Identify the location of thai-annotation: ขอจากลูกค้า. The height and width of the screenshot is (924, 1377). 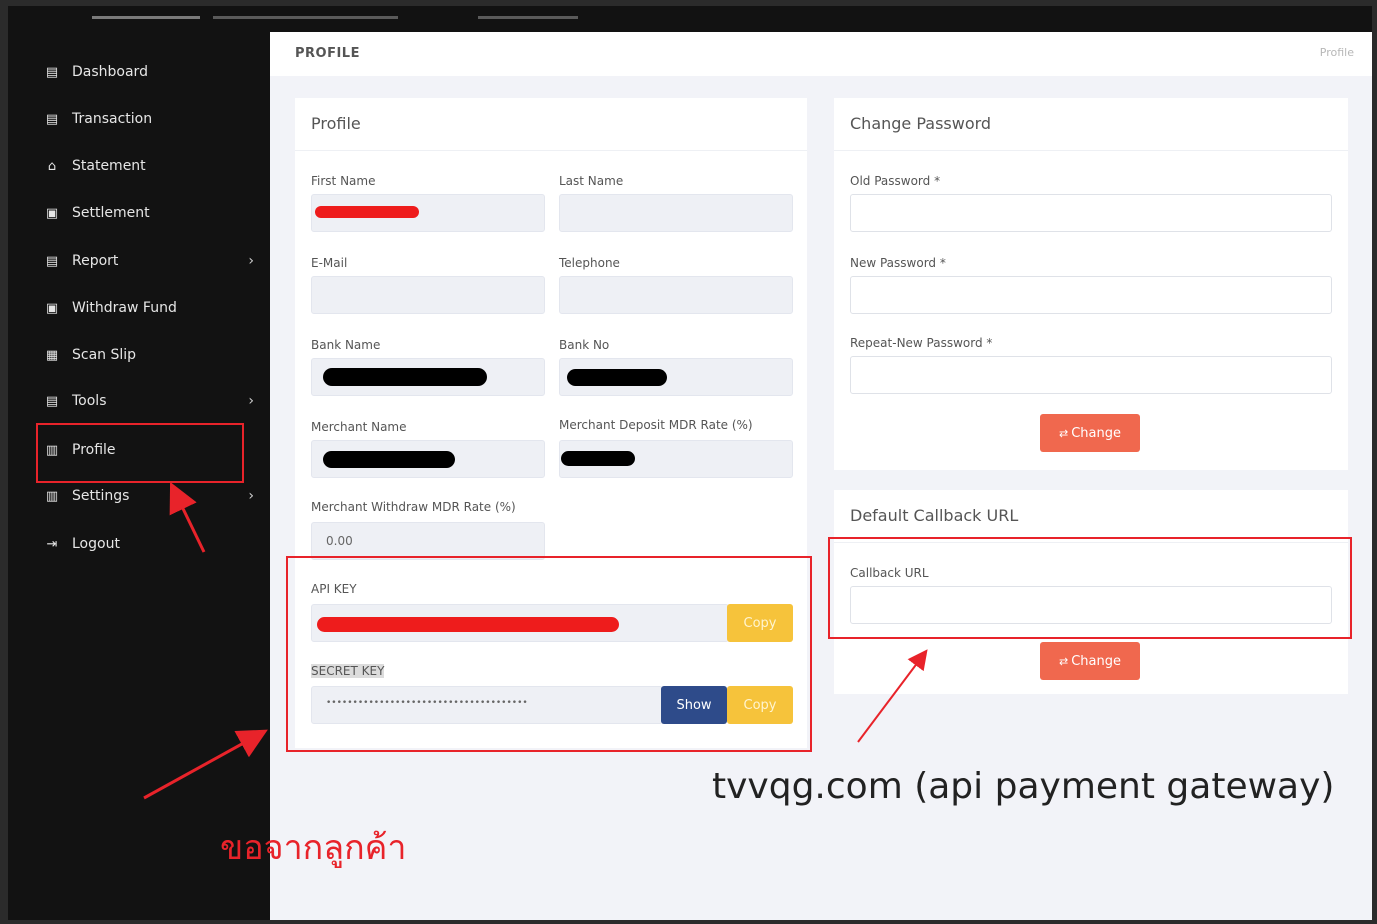
(313, 848).